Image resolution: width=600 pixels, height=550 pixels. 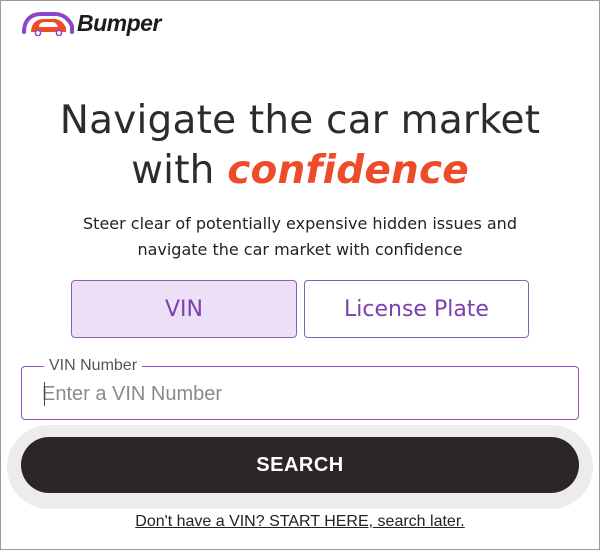 I want to click on search-button-label: SEARCH, so click(x=300, y=464).